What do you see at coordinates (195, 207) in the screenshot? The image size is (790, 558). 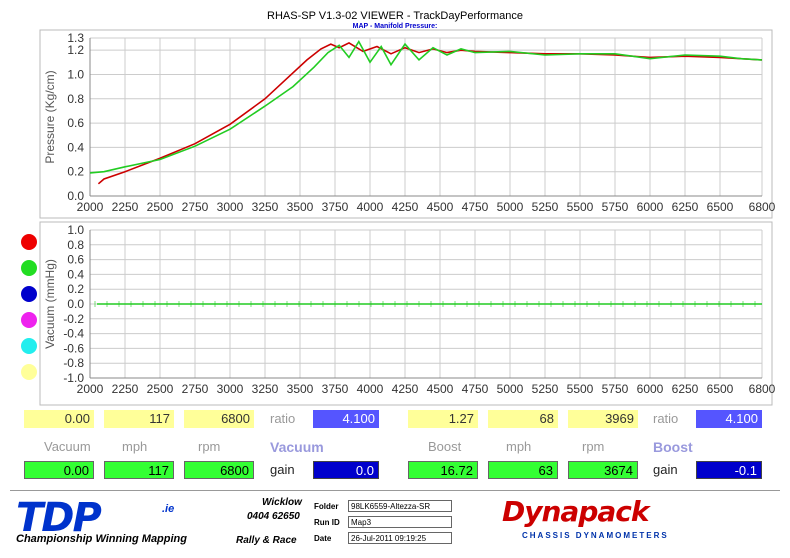 I see `x-tick-label: 2750` at bounding box center [195, 207].